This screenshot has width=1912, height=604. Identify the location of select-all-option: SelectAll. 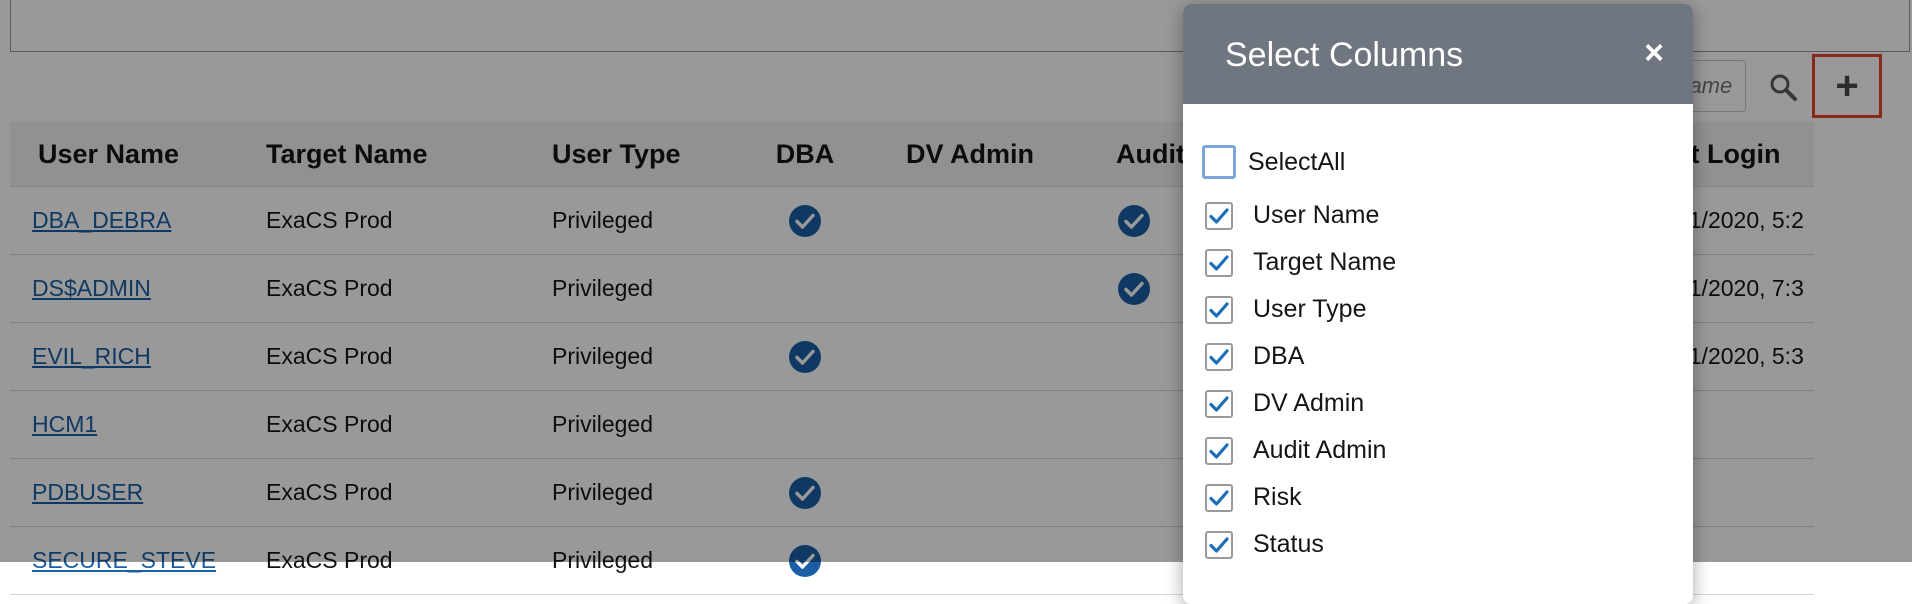
(1299, 162).